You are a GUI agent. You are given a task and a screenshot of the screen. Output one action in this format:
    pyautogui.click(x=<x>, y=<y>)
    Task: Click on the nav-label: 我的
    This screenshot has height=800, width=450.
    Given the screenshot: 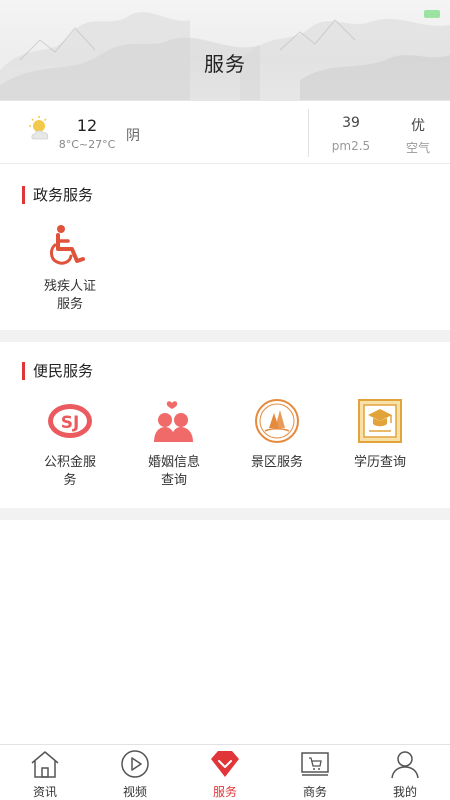 What is the action you would take?
    pyautogui.click(x=404, y=792)
    